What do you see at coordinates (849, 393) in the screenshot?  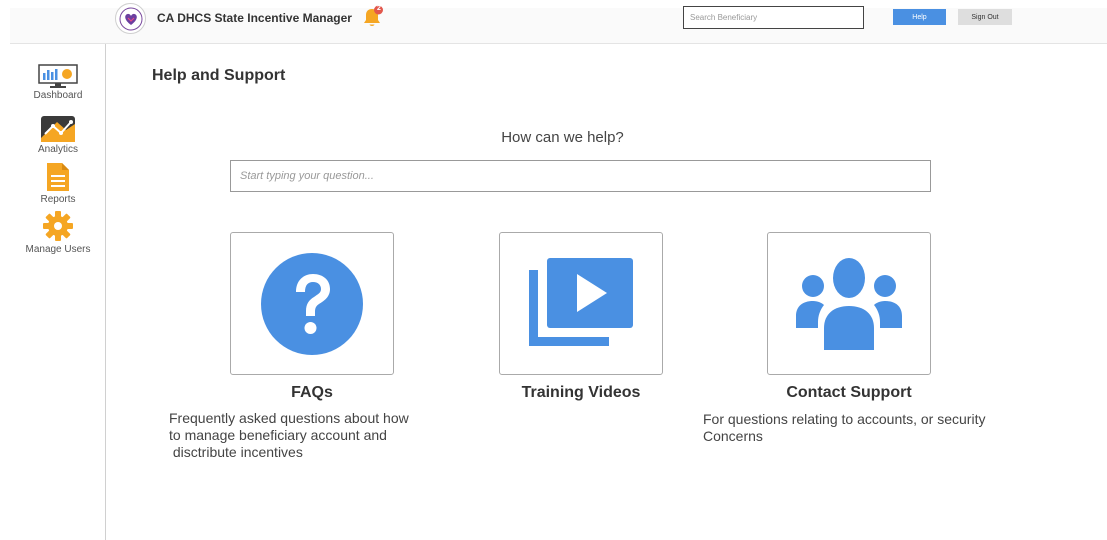 I see `contact-support-title: Contact Support` at bounding box center [849, 393].